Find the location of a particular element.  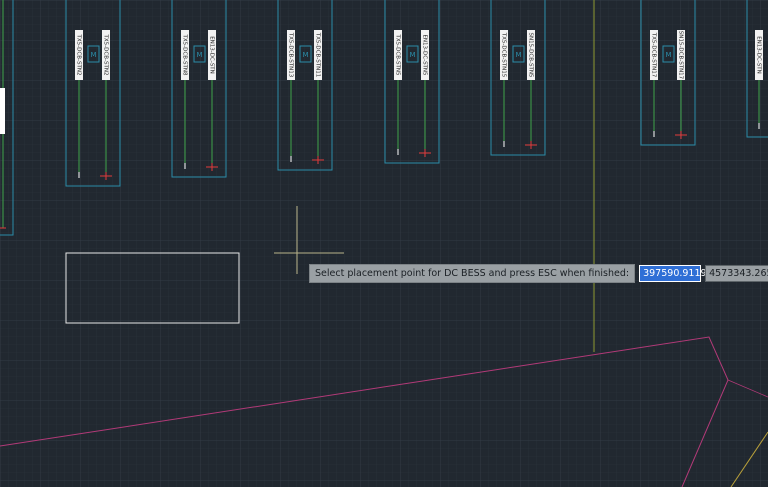

x-coordinate-input: 397590.9119 is located at coordinates (673, 273).